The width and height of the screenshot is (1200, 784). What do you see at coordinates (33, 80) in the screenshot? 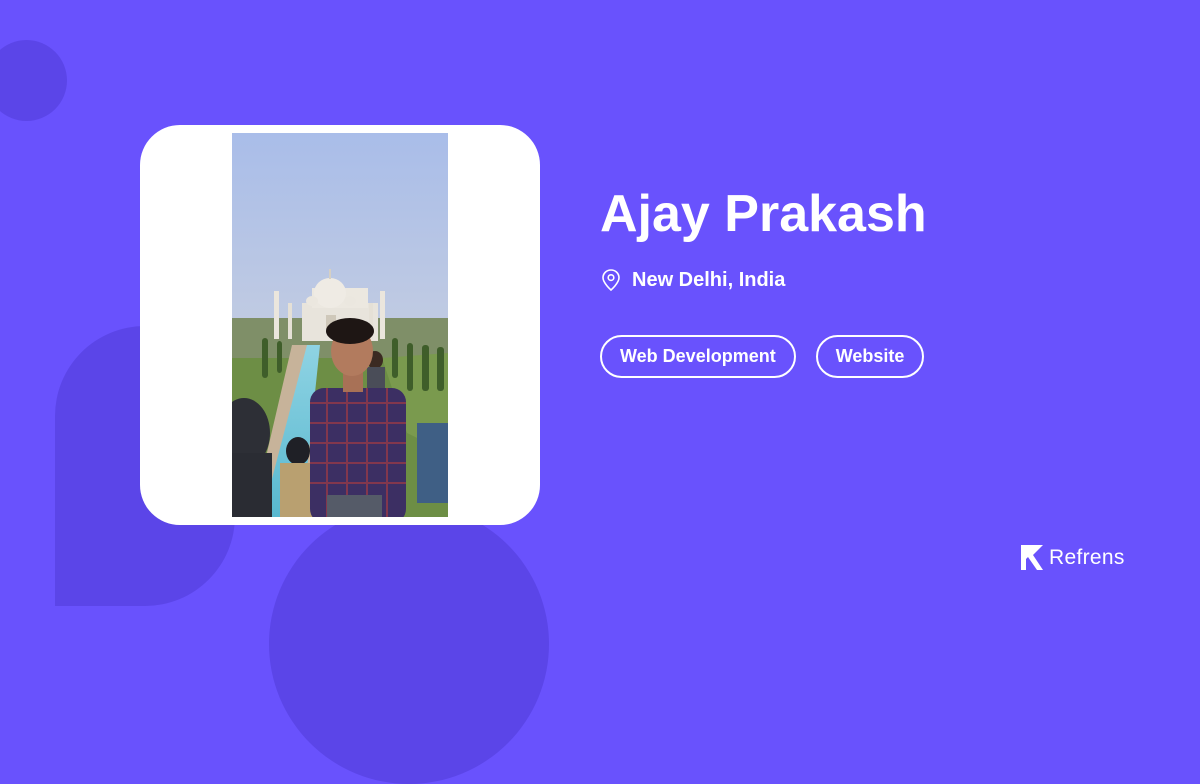
I see `decorative-circle` at bounding box center [33, 80].